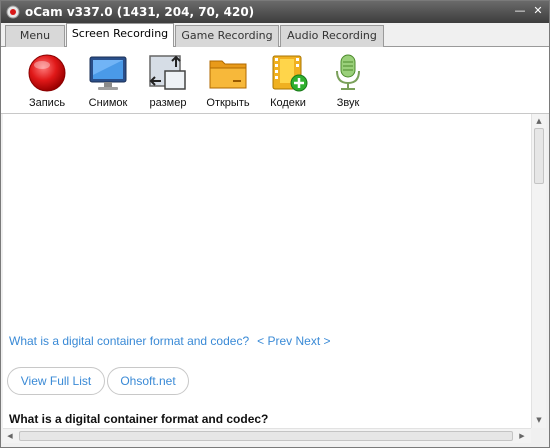 This screenshot has width=550, height=448. I want to click on scroll-down-icon: ▼, so click(539, 420).